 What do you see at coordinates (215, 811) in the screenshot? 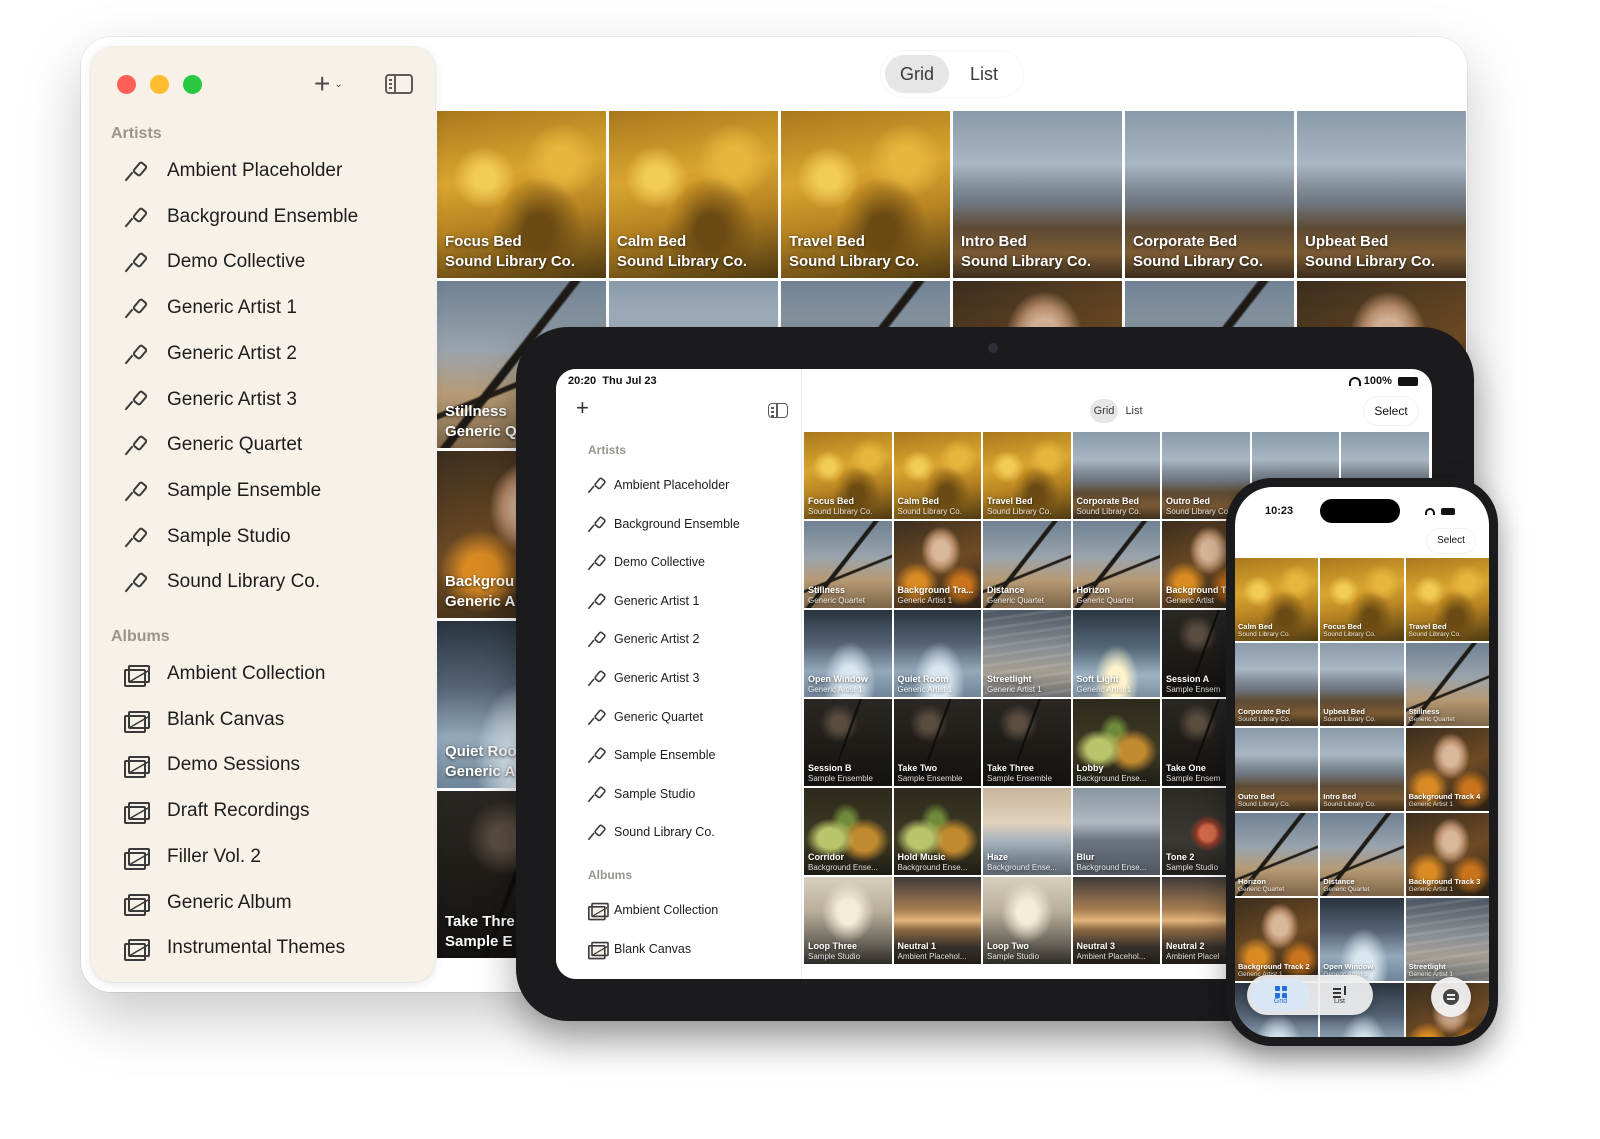
I see `sidebar-album-item: Draft Recordings` at bounding box center [215, 811].